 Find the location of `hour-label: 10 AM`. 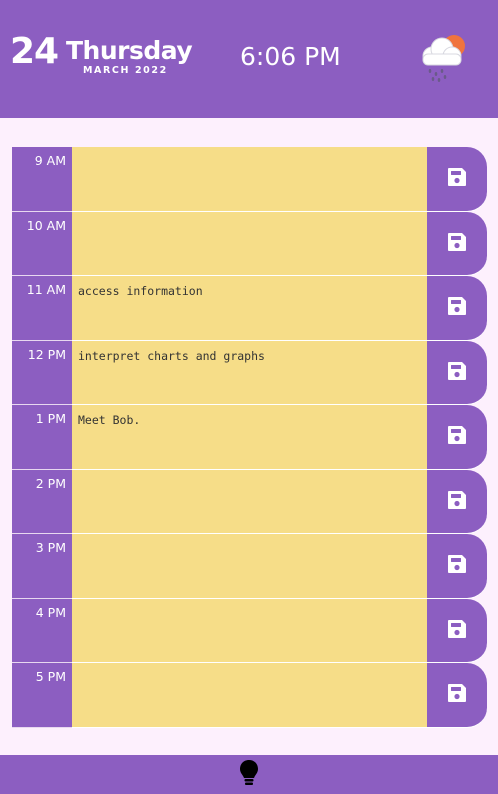

hour-label: 10 AM is located at coordinates (42, 243).